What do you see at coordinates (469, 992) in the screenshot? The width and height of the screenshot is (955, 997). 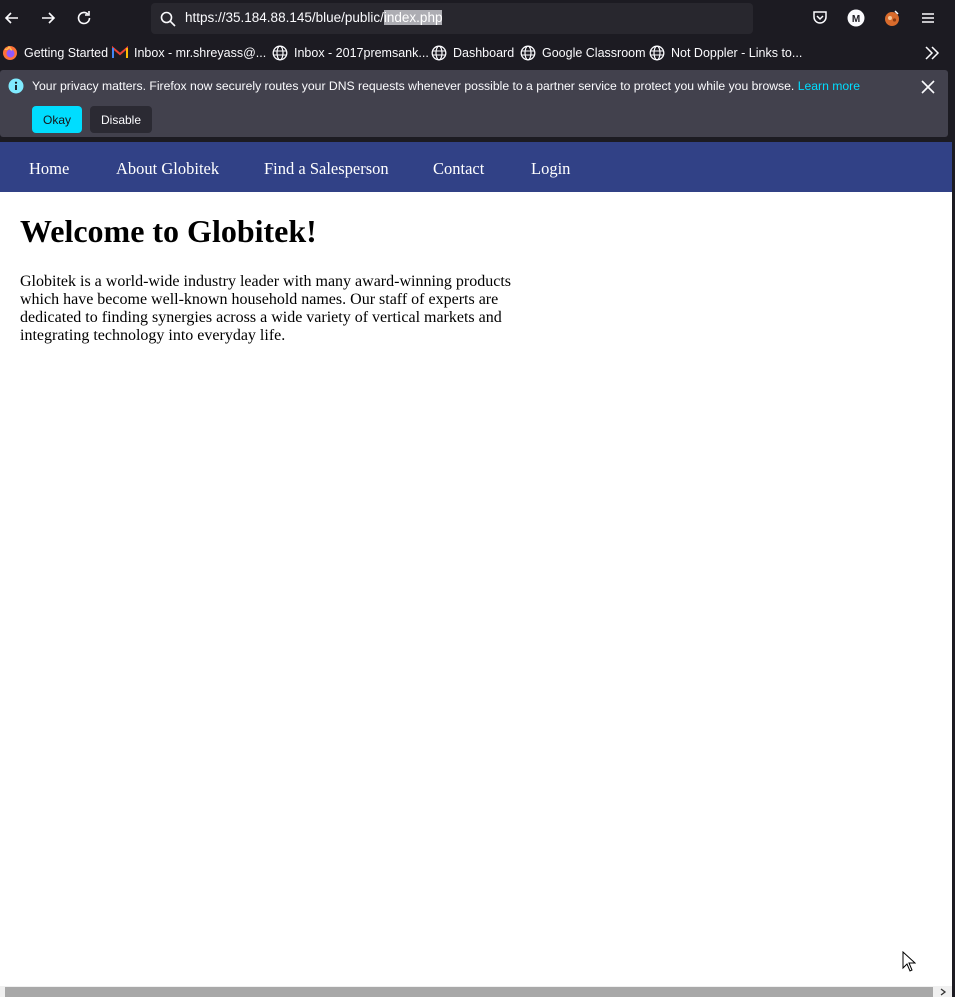 I see `scrollbar-thumb` at bounding box center [469, 992].